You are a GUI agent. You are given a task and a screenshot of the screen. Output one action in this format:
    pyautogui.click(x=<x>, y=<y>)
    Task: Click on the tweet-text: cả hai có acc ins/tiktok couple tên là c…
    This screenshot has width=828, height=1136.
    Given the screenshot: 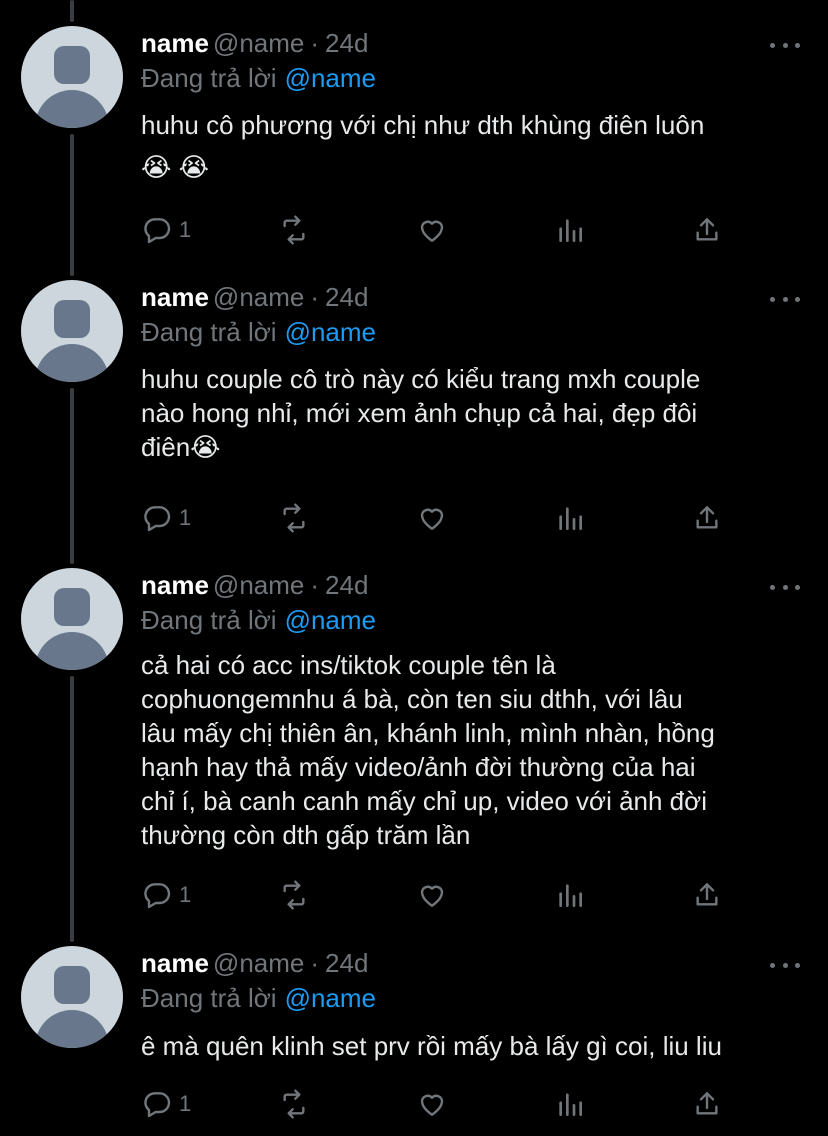 What is the action you would take?
    pyautogui.click(x=428, y=750)
    